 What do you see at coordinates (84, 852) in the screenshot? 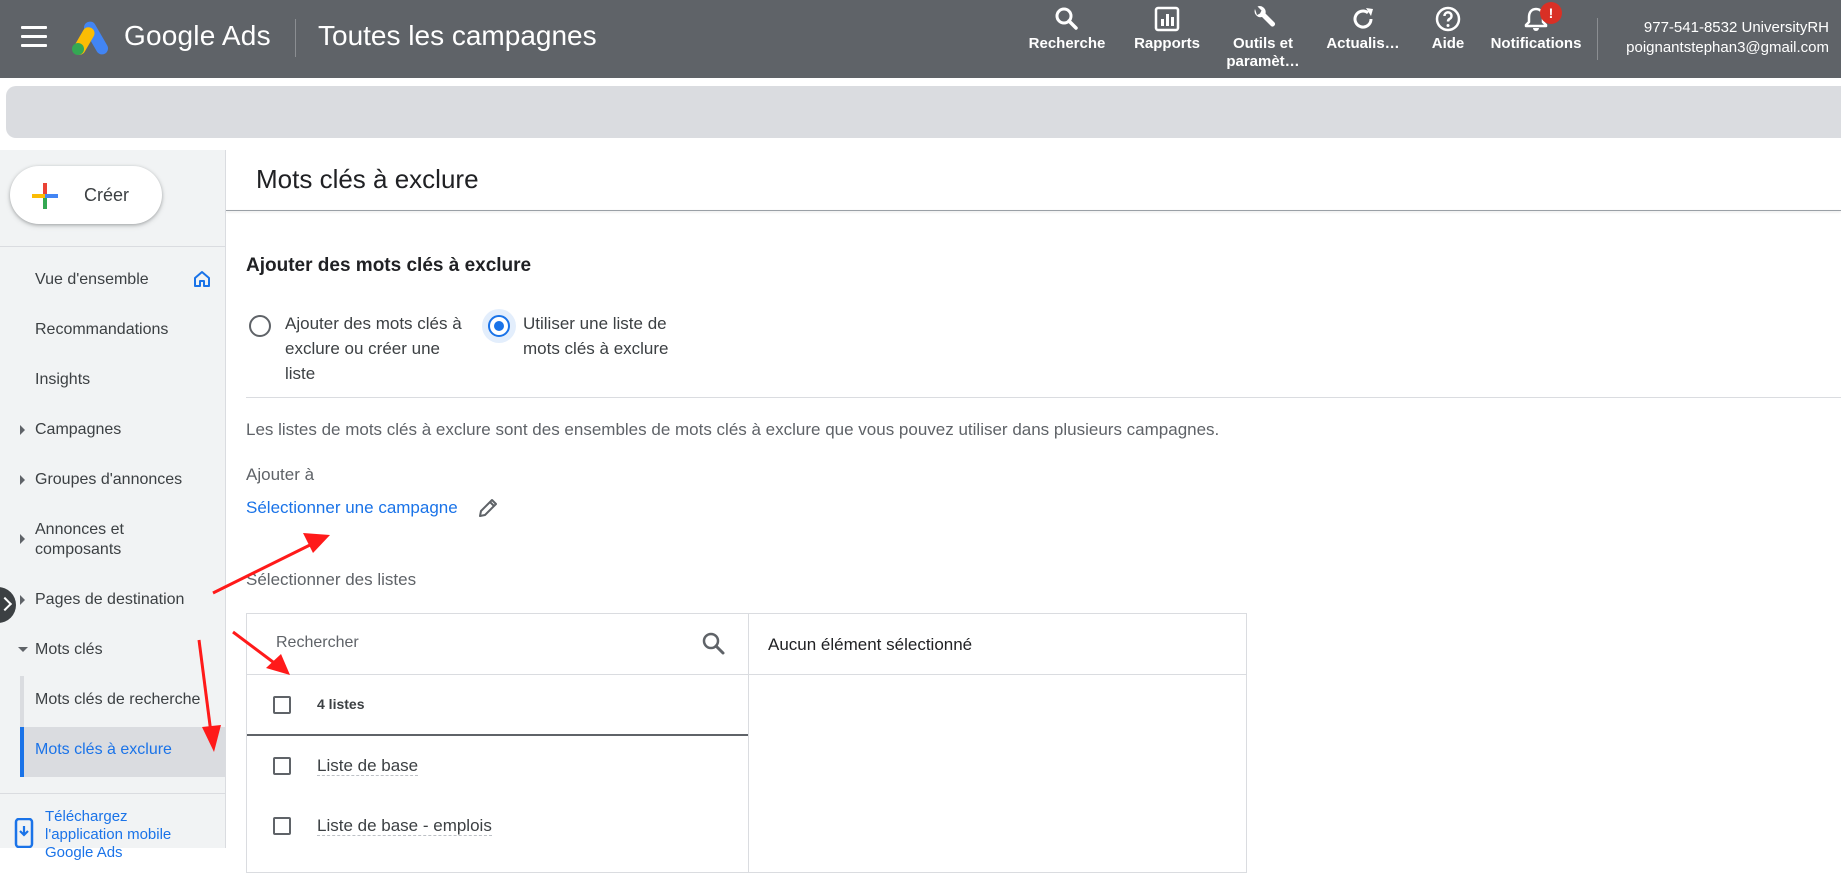
I see `app-promo-line3: Google Ads` at bounding box center [84, 852].